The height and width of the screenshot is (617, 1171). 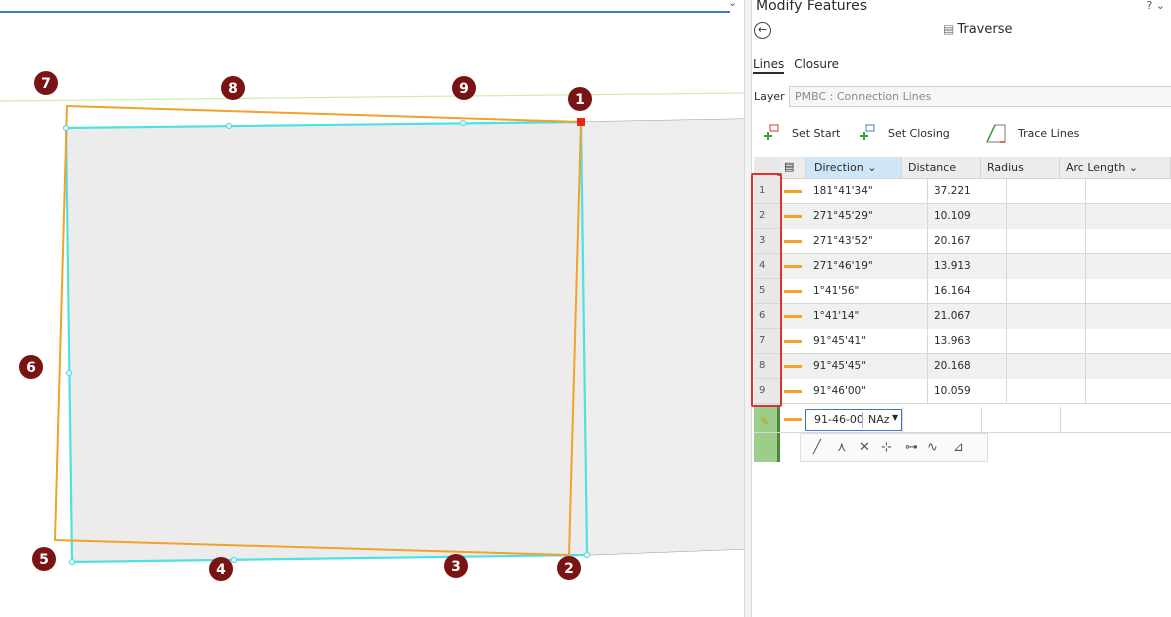 I want to click on column-chooser: ▤, so click(x=793, y=168).